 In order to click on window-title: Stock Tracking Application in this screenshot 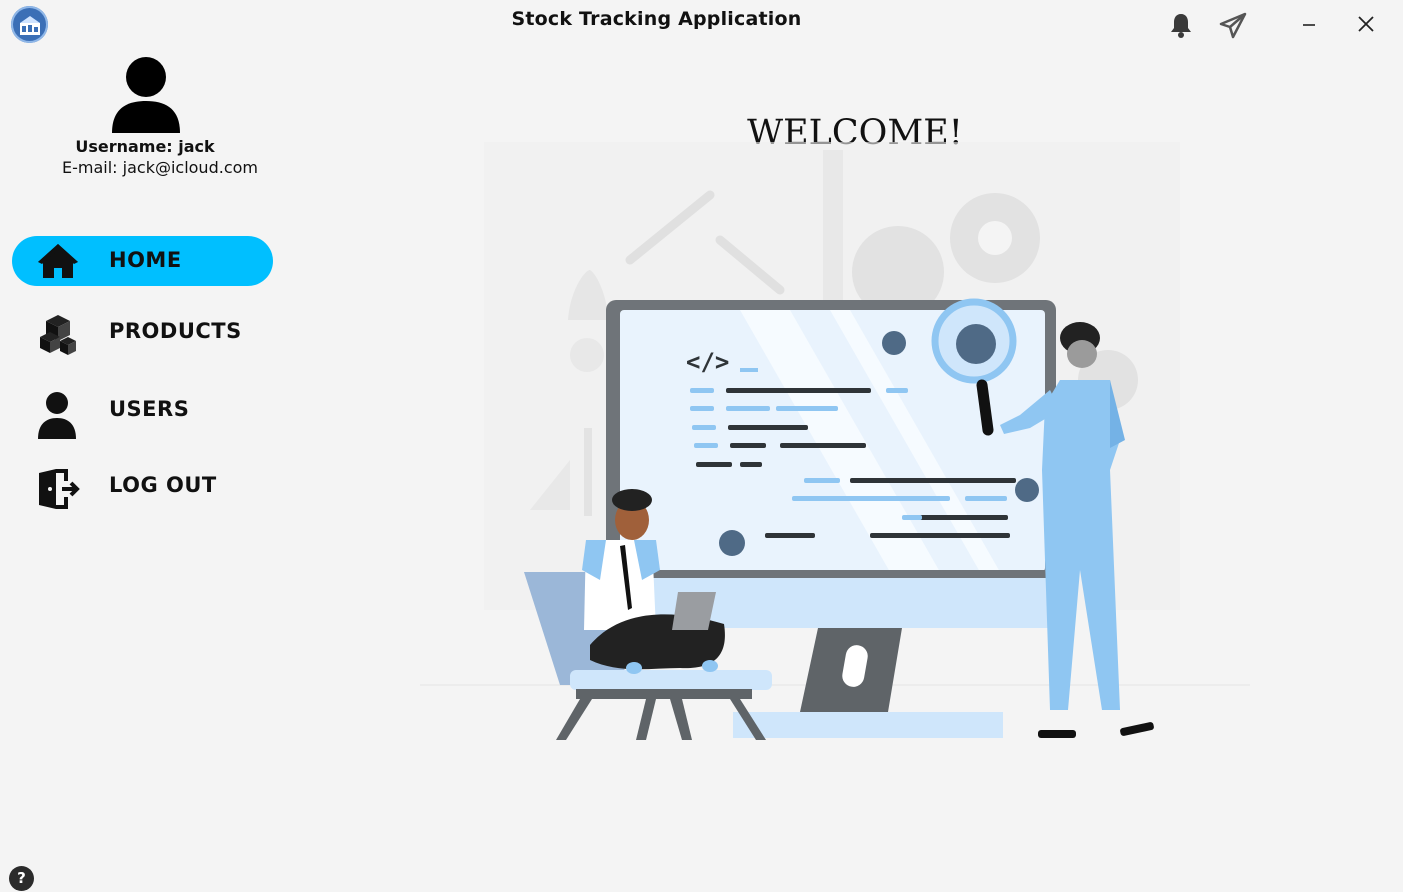, I will do `click(656, 19)`.